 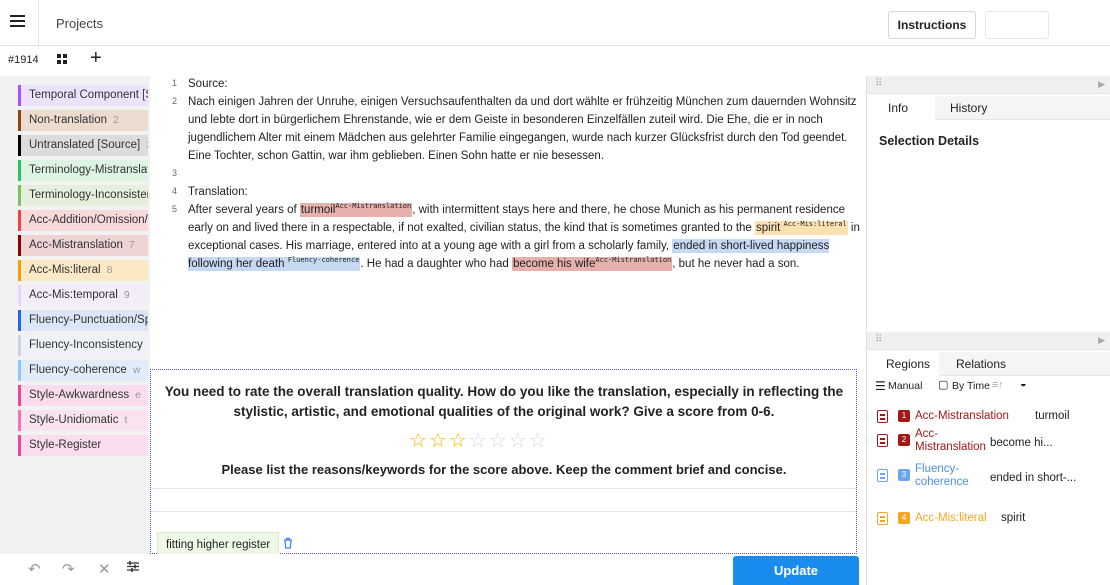 I want to click on grid-icon, so click(x=62, y=59).